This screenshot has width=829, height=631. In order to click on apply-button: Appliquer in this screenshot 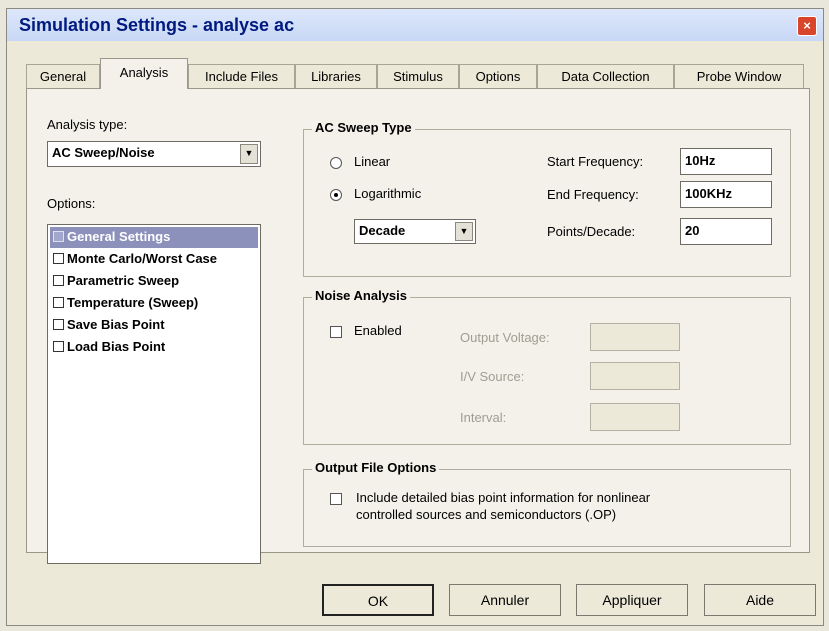, I will do `click(632, 600)`.